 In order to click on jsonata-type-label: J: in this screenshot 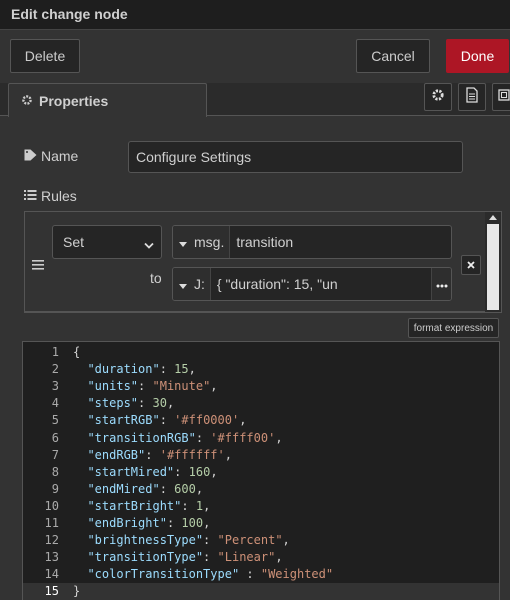, I will do `click(199, 284)`.